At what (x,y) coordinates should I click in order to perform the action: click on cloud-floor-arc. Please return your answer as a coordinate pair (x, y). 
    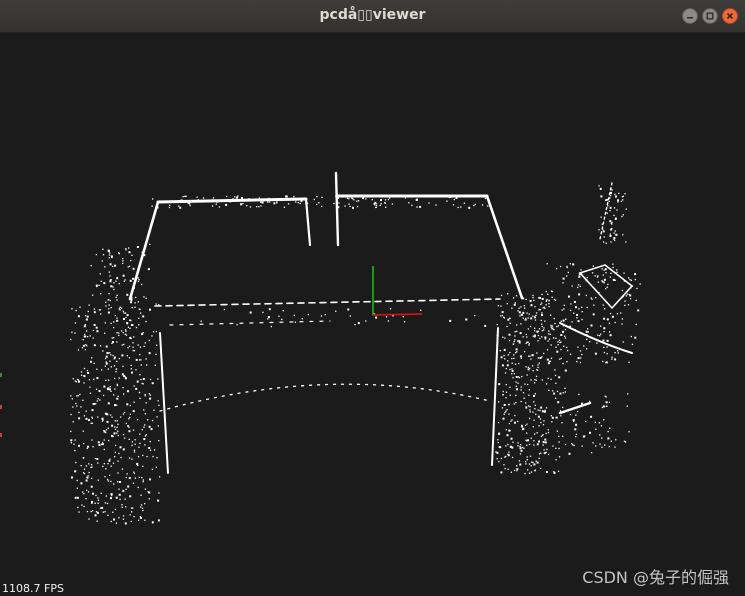
    Looking at the image, I should click on (325, 397).